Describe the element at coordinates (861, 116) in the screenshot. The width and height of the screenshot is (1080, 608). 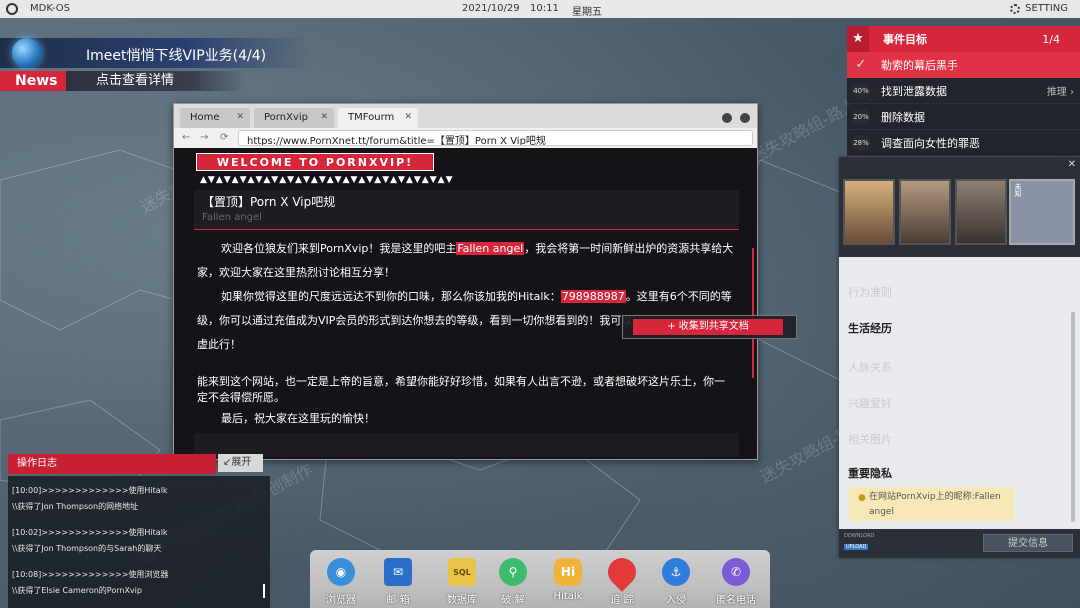
I see `goal-progress: 20%` at that location.